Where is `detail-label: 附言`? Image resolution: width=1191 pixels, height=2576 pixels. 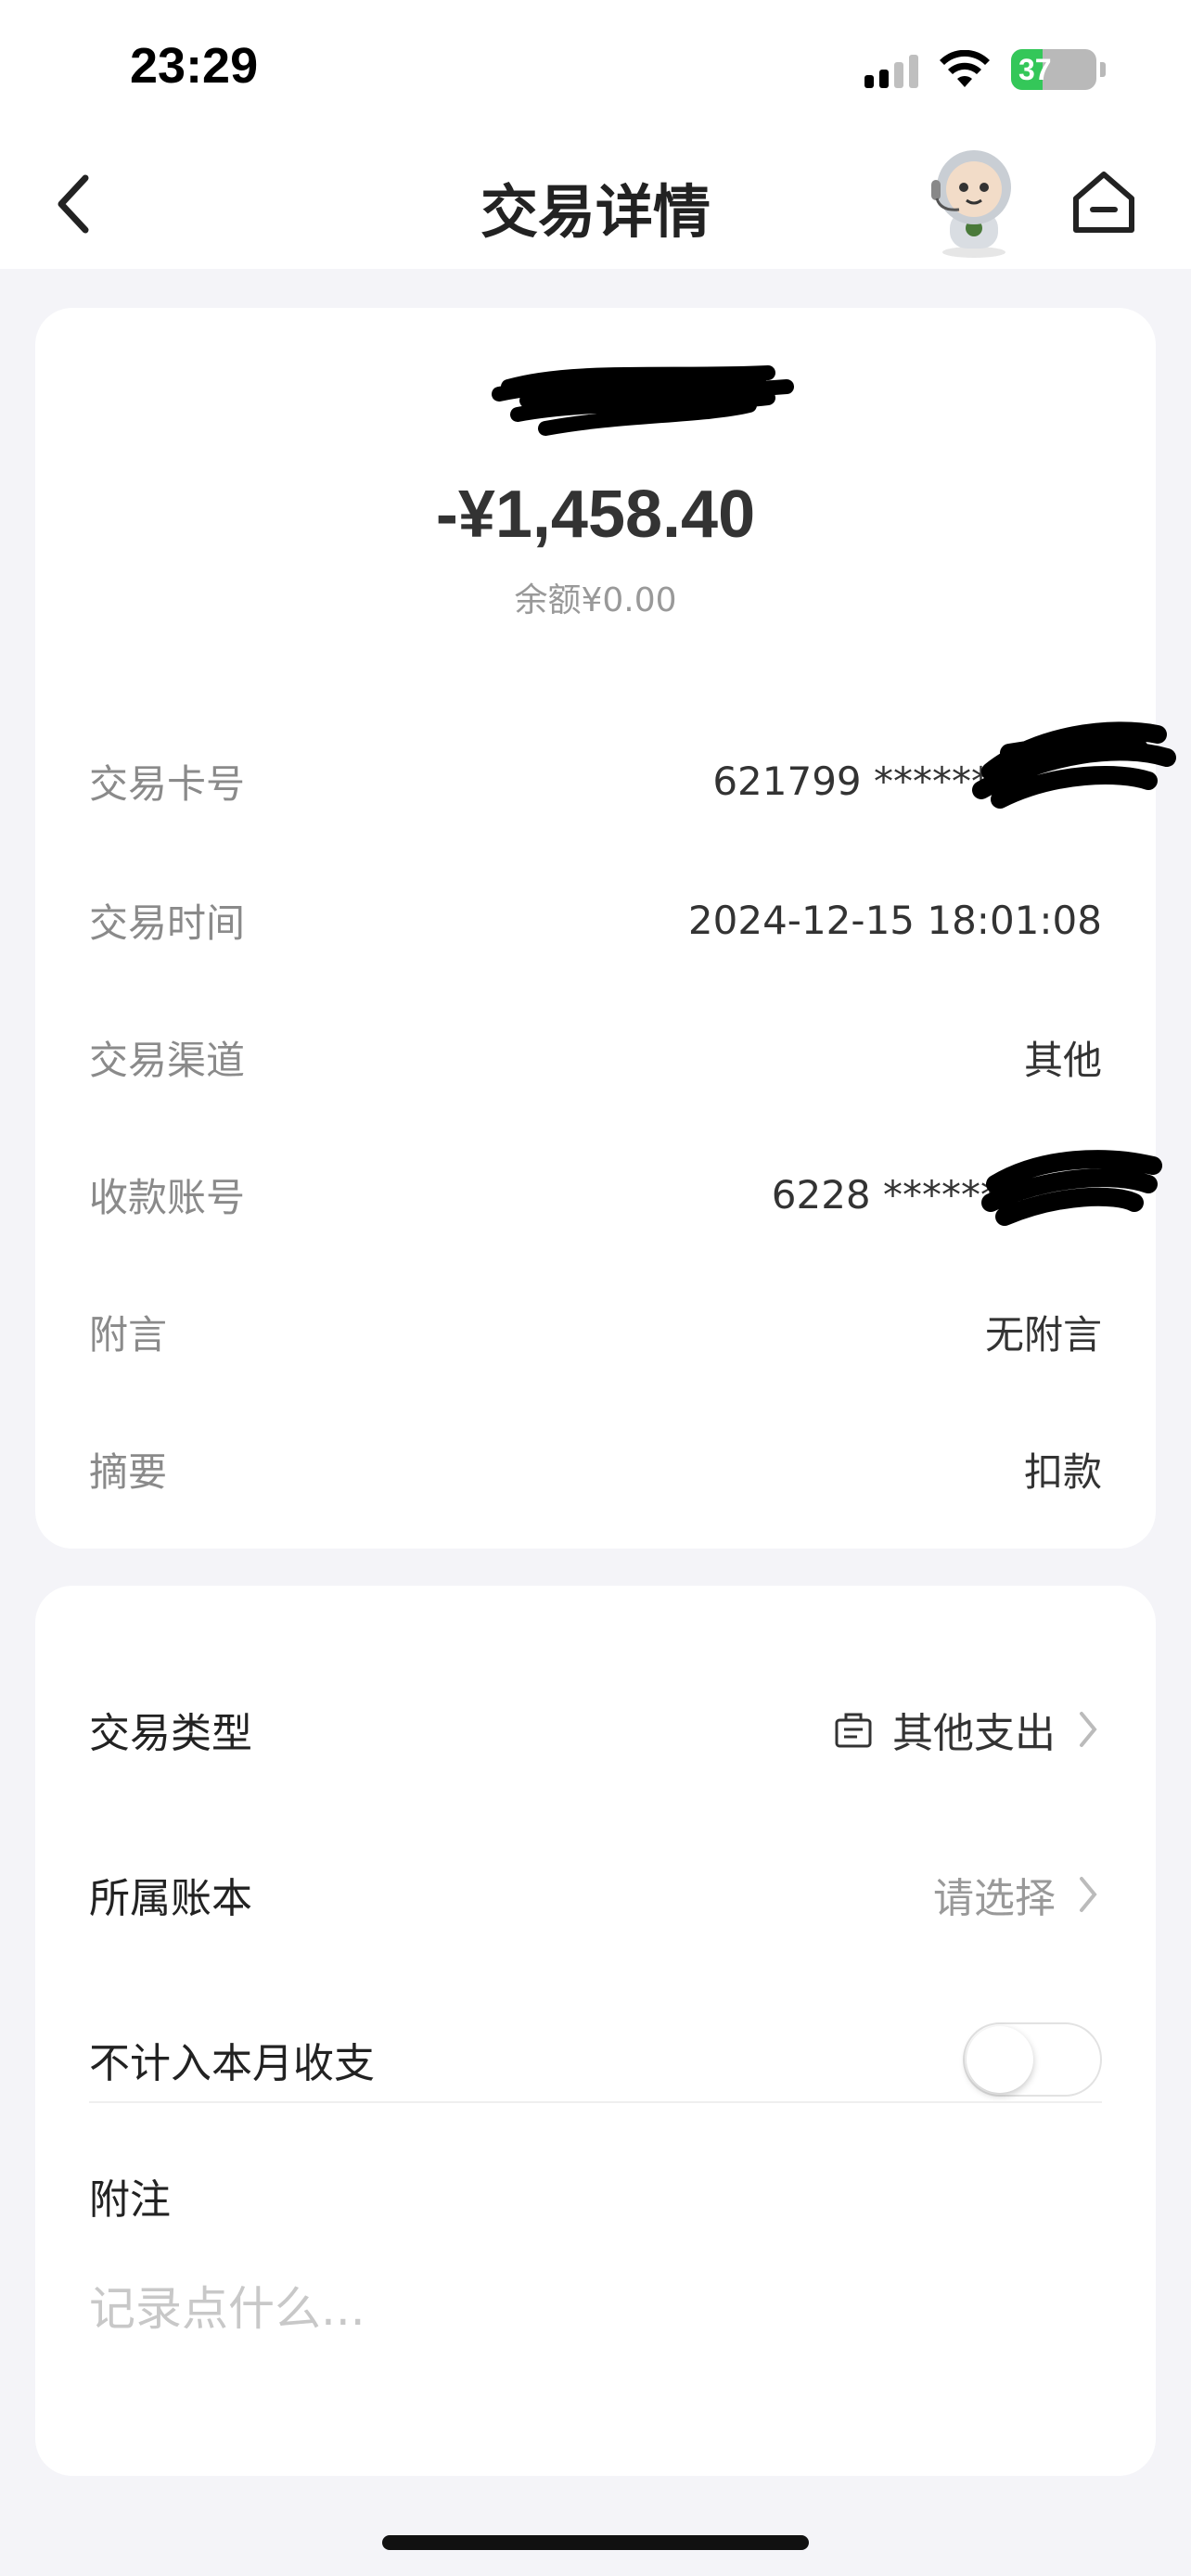
detail-label: 附言 is located at coordinates (128, 1334).